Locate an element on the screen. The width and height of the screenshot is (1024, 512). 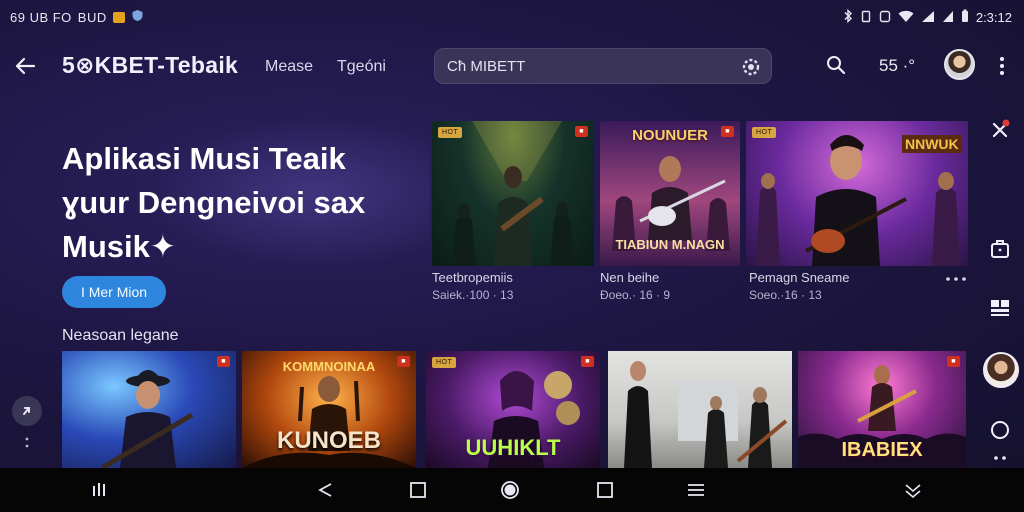
dots-icon is located at coordinates (1000, 459).